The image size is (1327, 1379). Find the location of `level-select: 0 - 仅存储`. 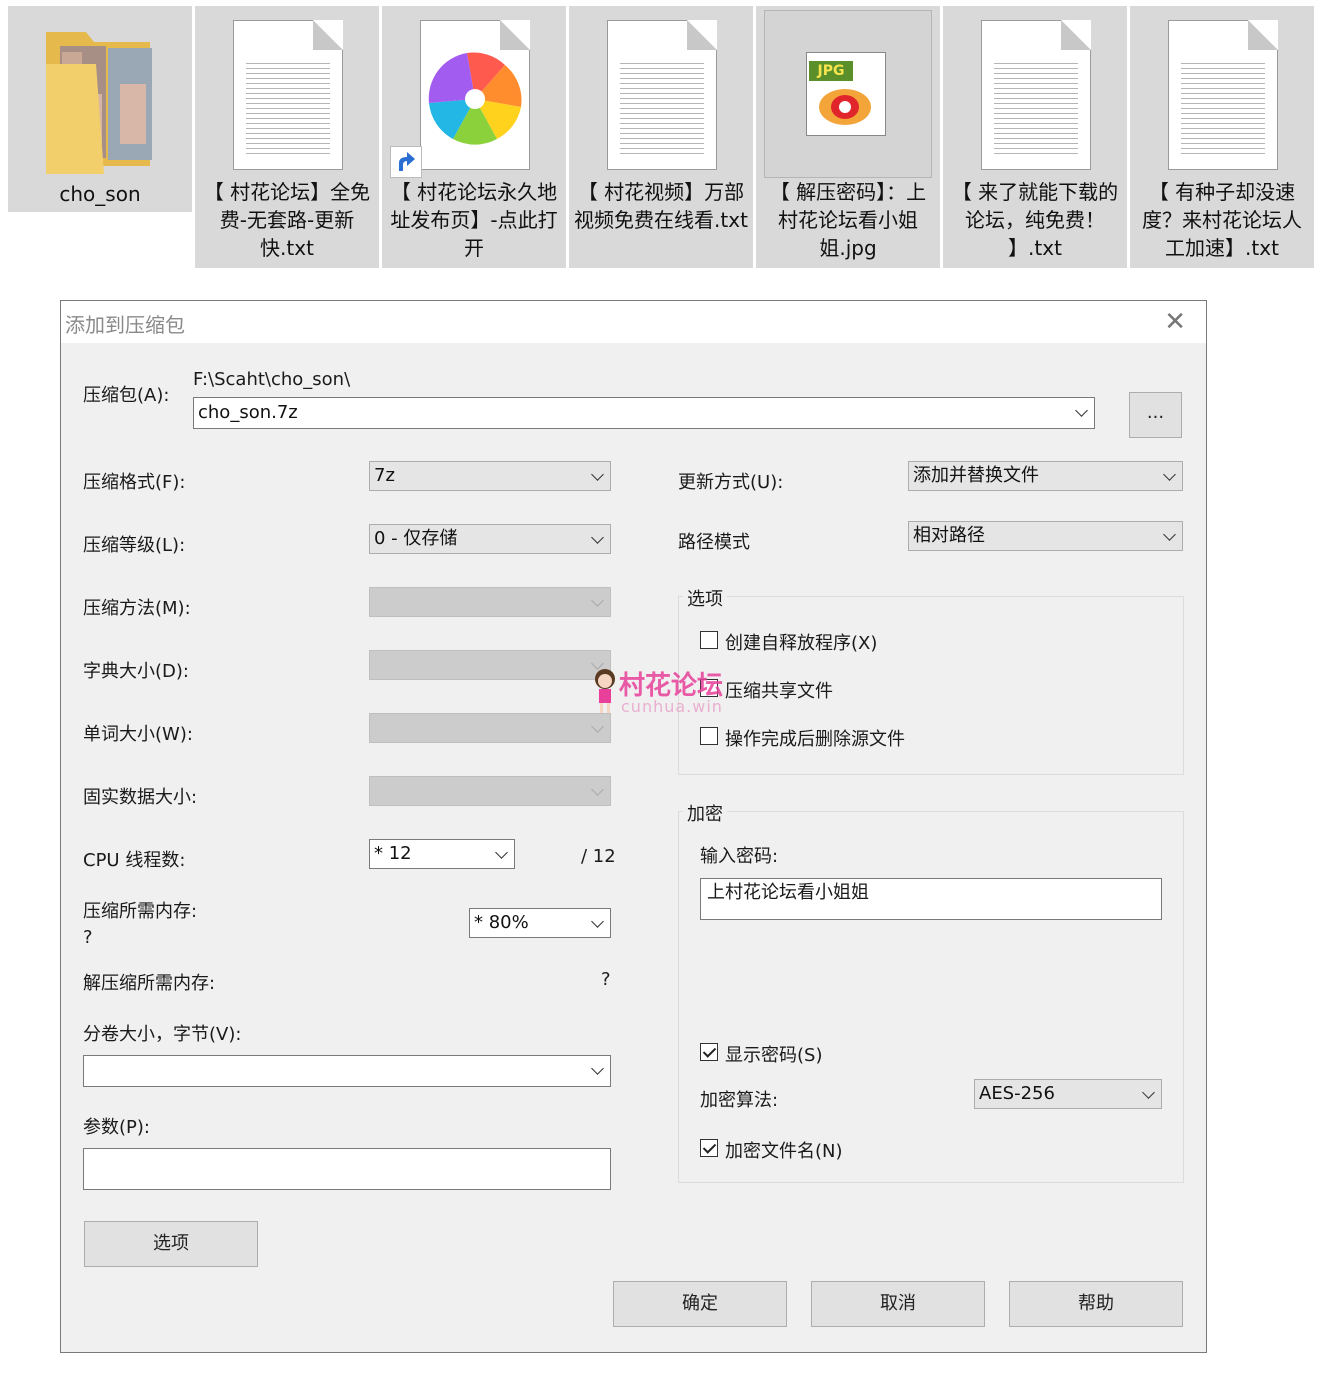

level-select: 0 - 仅存储 is located at coordinates (490, 539).